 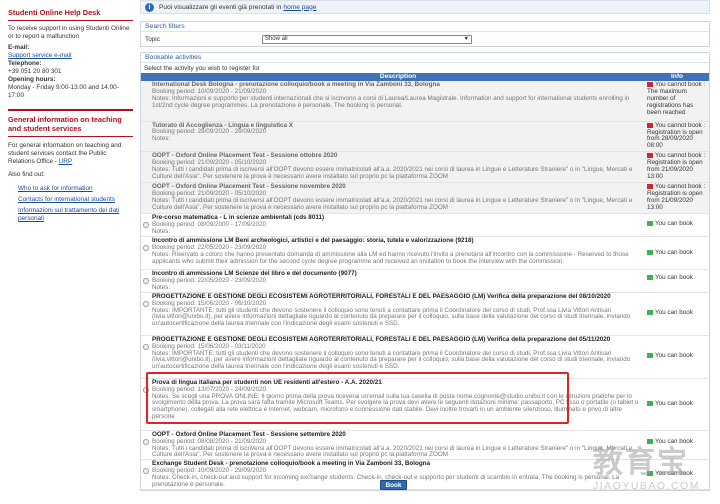 I want to click on urp-link: URP, so click(x=66, y=161).